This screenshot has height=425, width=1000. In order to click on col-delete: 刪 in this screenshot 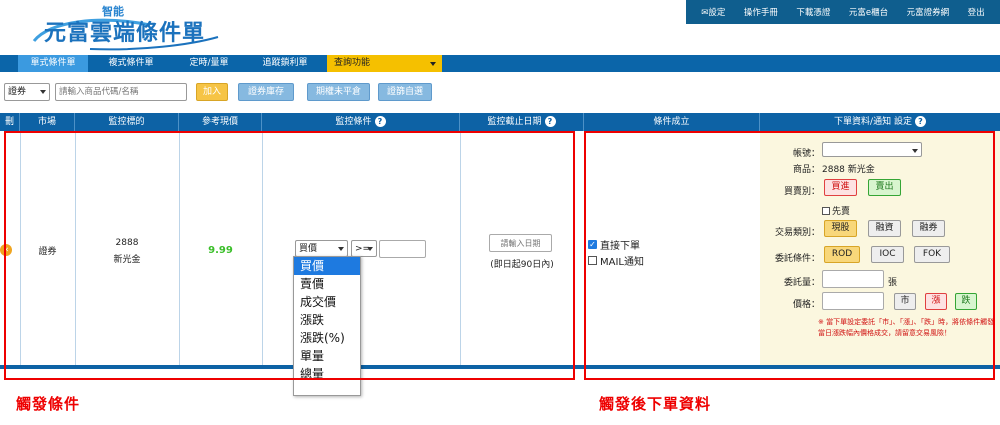, I will do `click(10, 122)`.